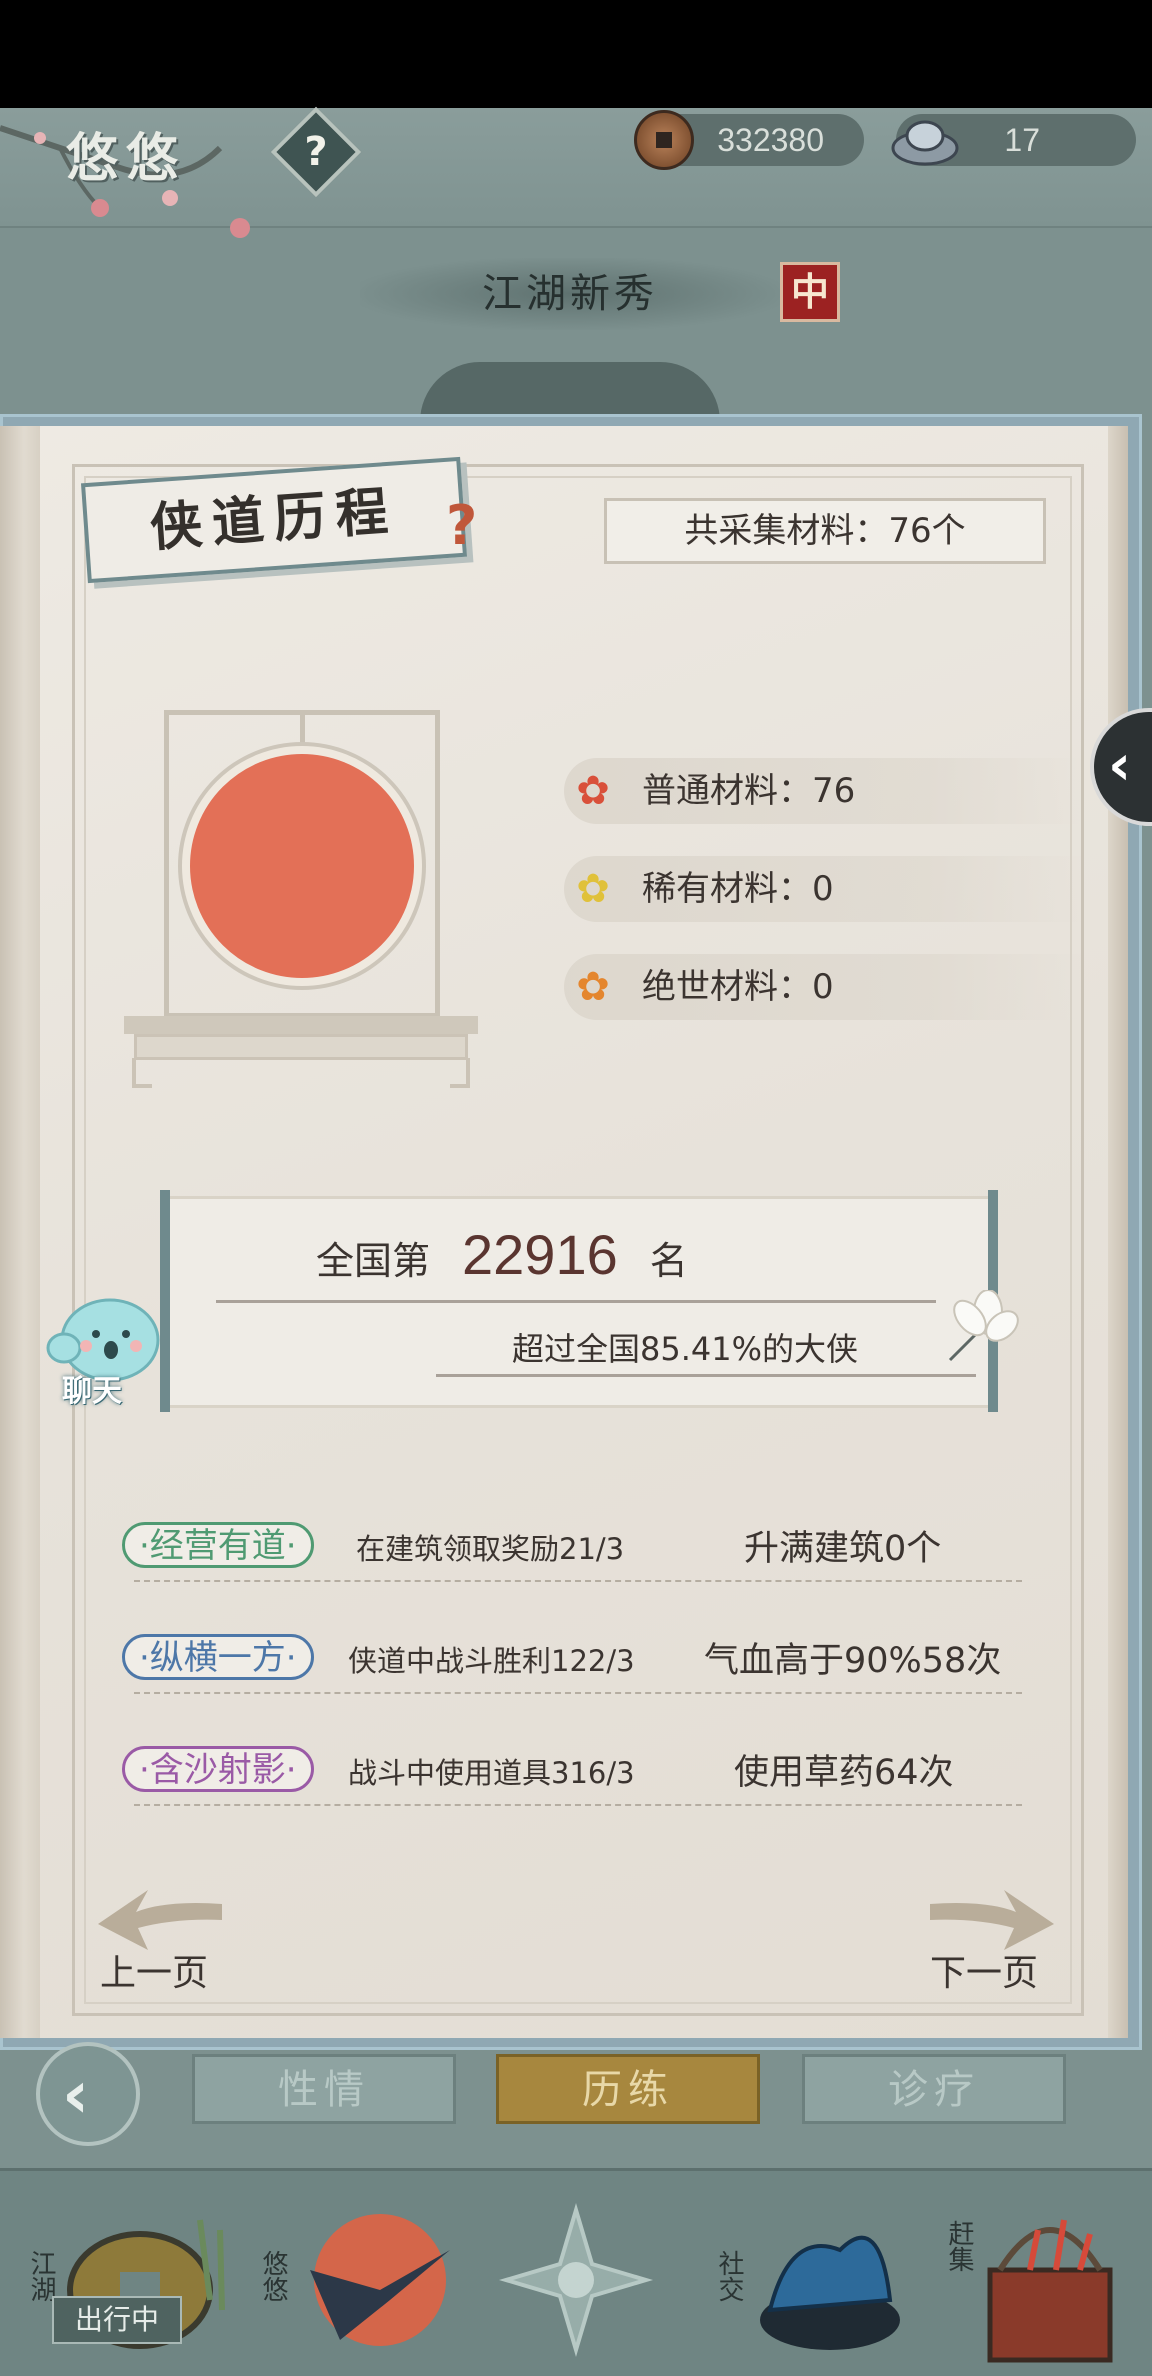 This screenshot has height=2376, width=1152. I want to click on rare-materials-row: ✿ 稀有材料：0, so click(824, 889).